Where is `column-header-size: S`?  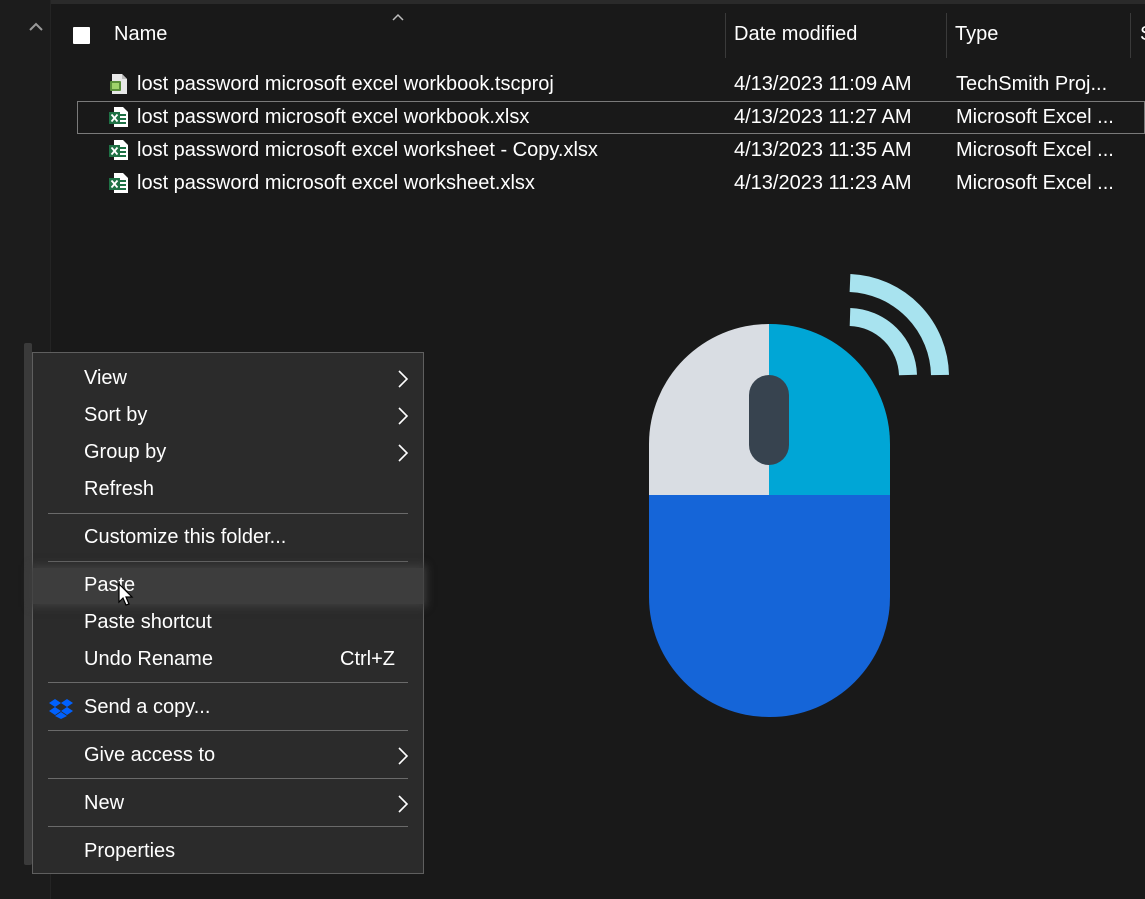 column-header-size: S is located at coordinates (1142, 34).